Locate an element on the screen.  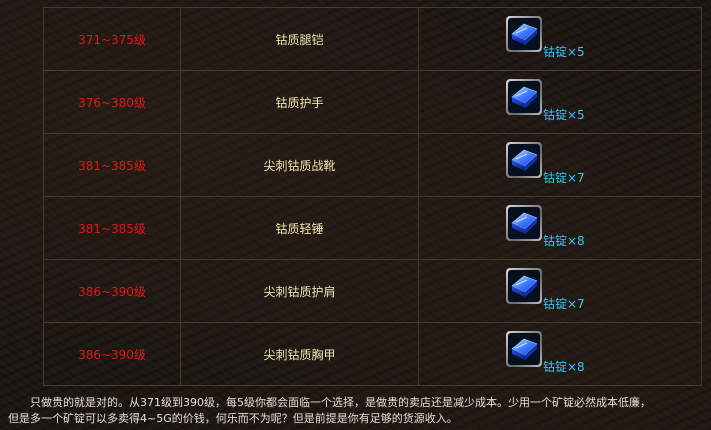
table-row: 371~375级 钴质腿铠 钴锭×5 is located at coordinates (372, 39).